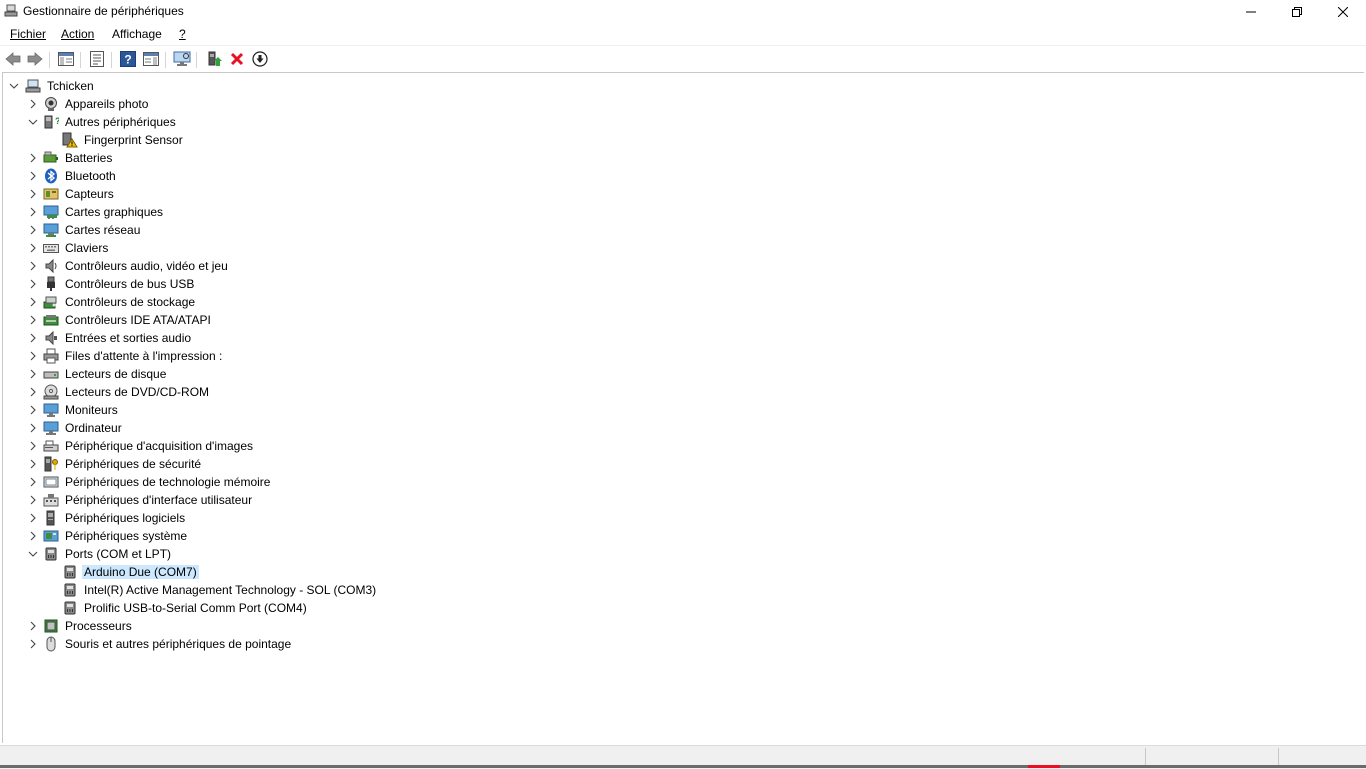 The image size is (1366, 769). What do you see at coordinates (50, 157) in the screenshot?
I see `battery-icon` at bounding box center [50, 157].